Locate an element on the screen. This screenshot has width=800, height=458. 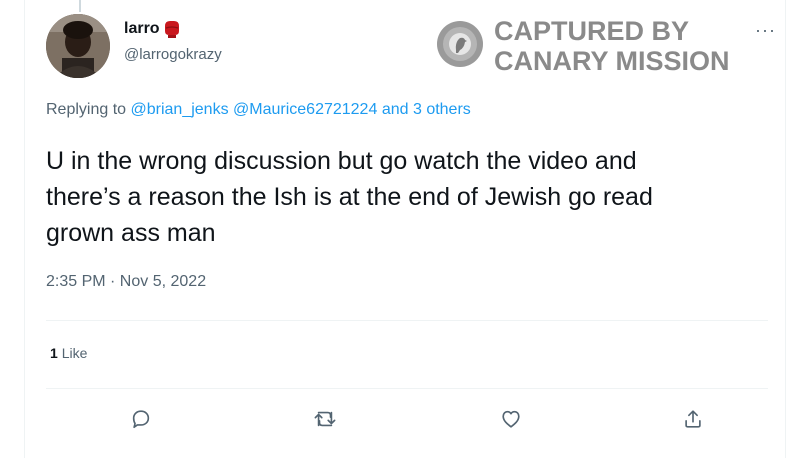
thread-line is located at coordinates (80, 6).